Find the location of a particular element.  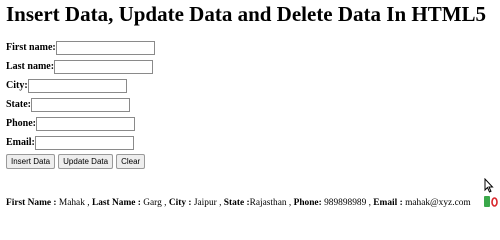

output-last-name: Garg is located at coordinates (152, 203).